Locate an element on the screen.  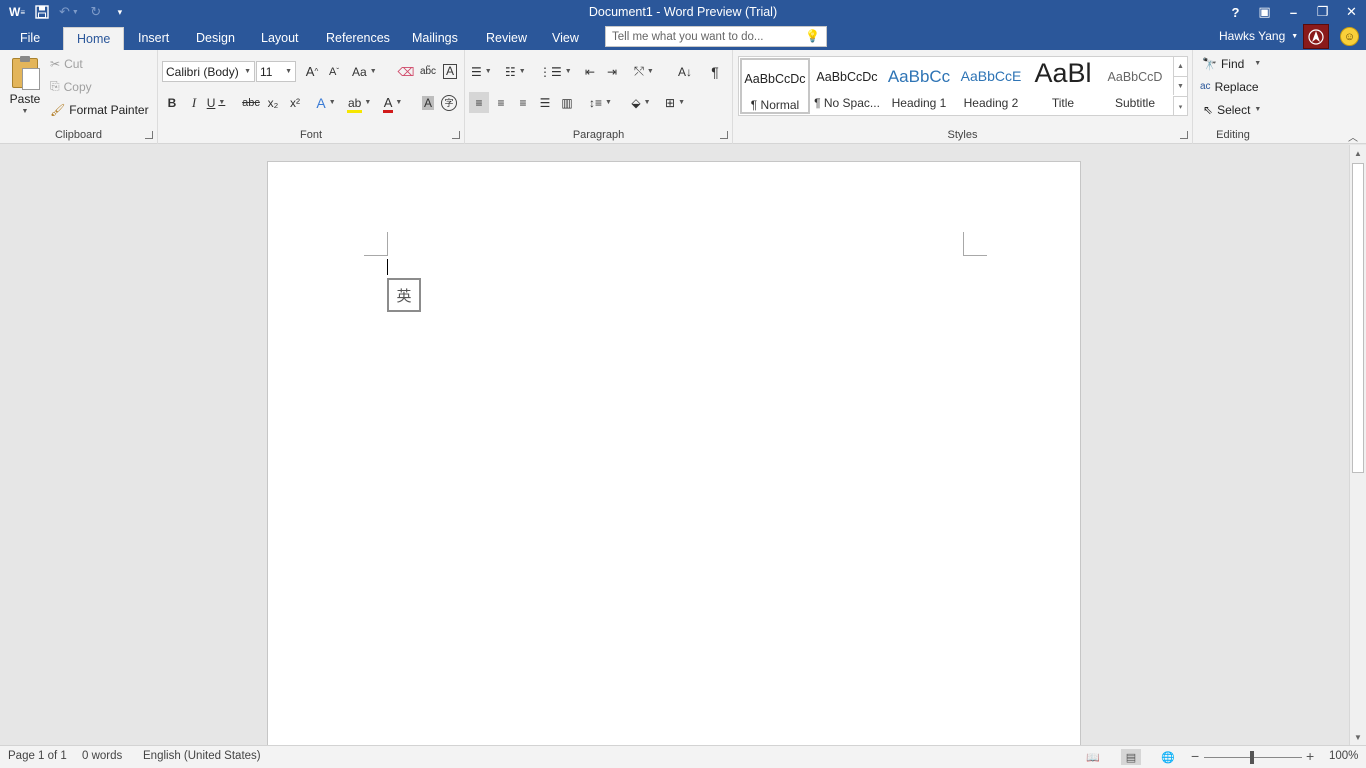
gallery-scroll-down-icon: ▼ is located at coordinates (1180, 85).